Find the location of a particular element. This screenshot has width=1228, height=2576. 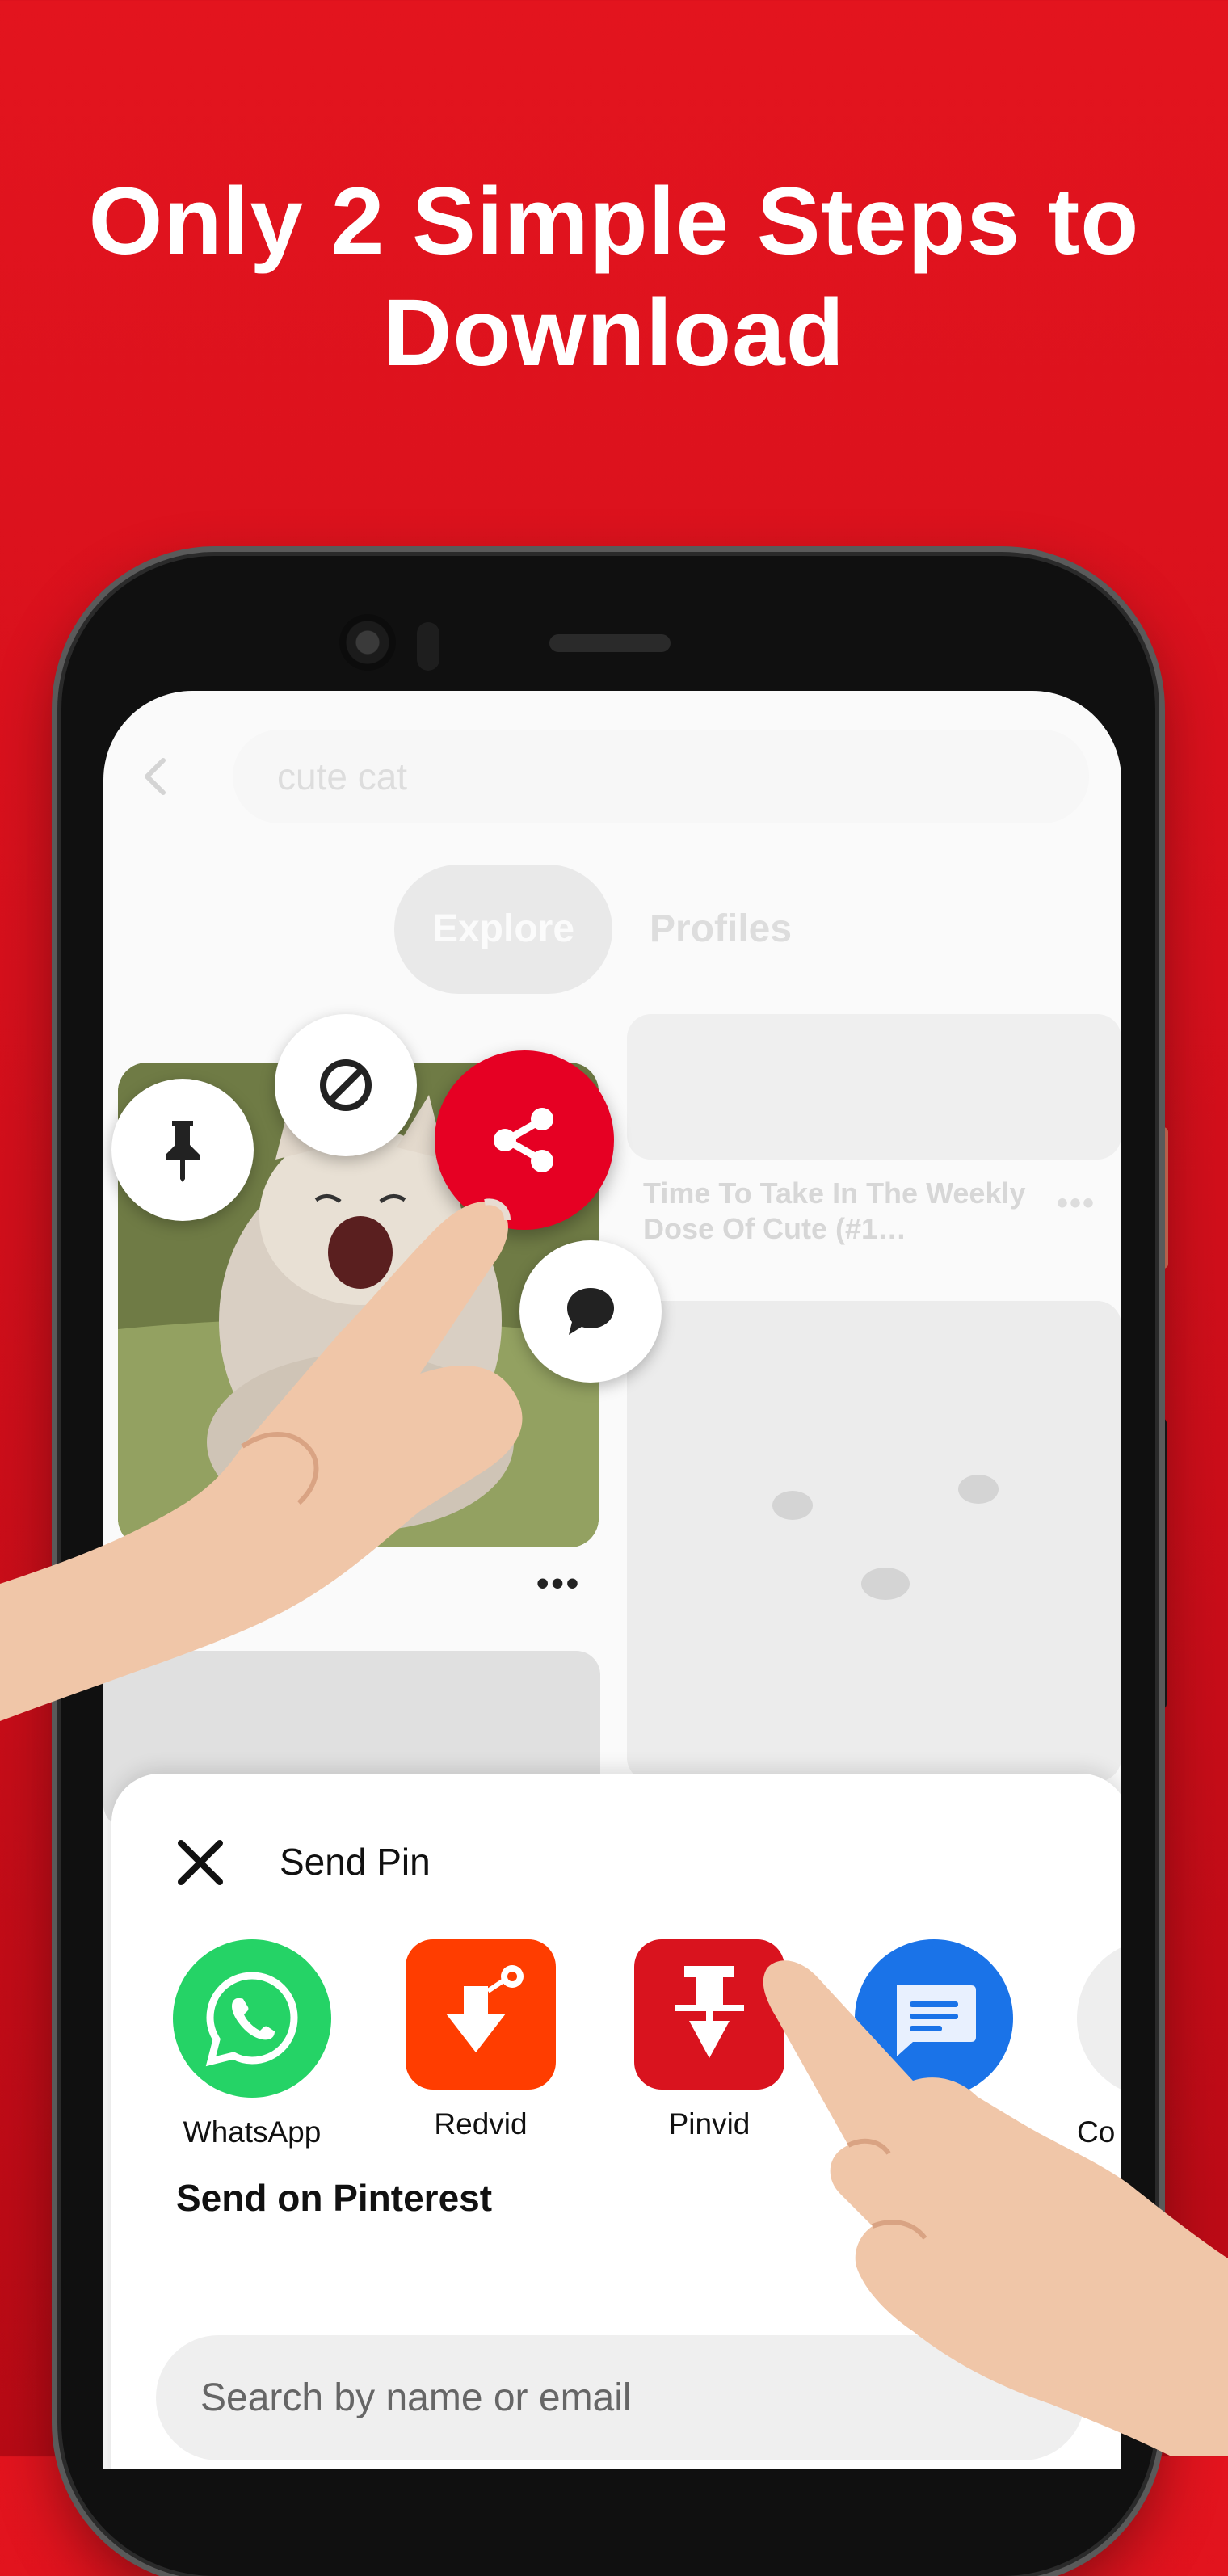

headline-line-2: Download is located at coordinates (614, 333).